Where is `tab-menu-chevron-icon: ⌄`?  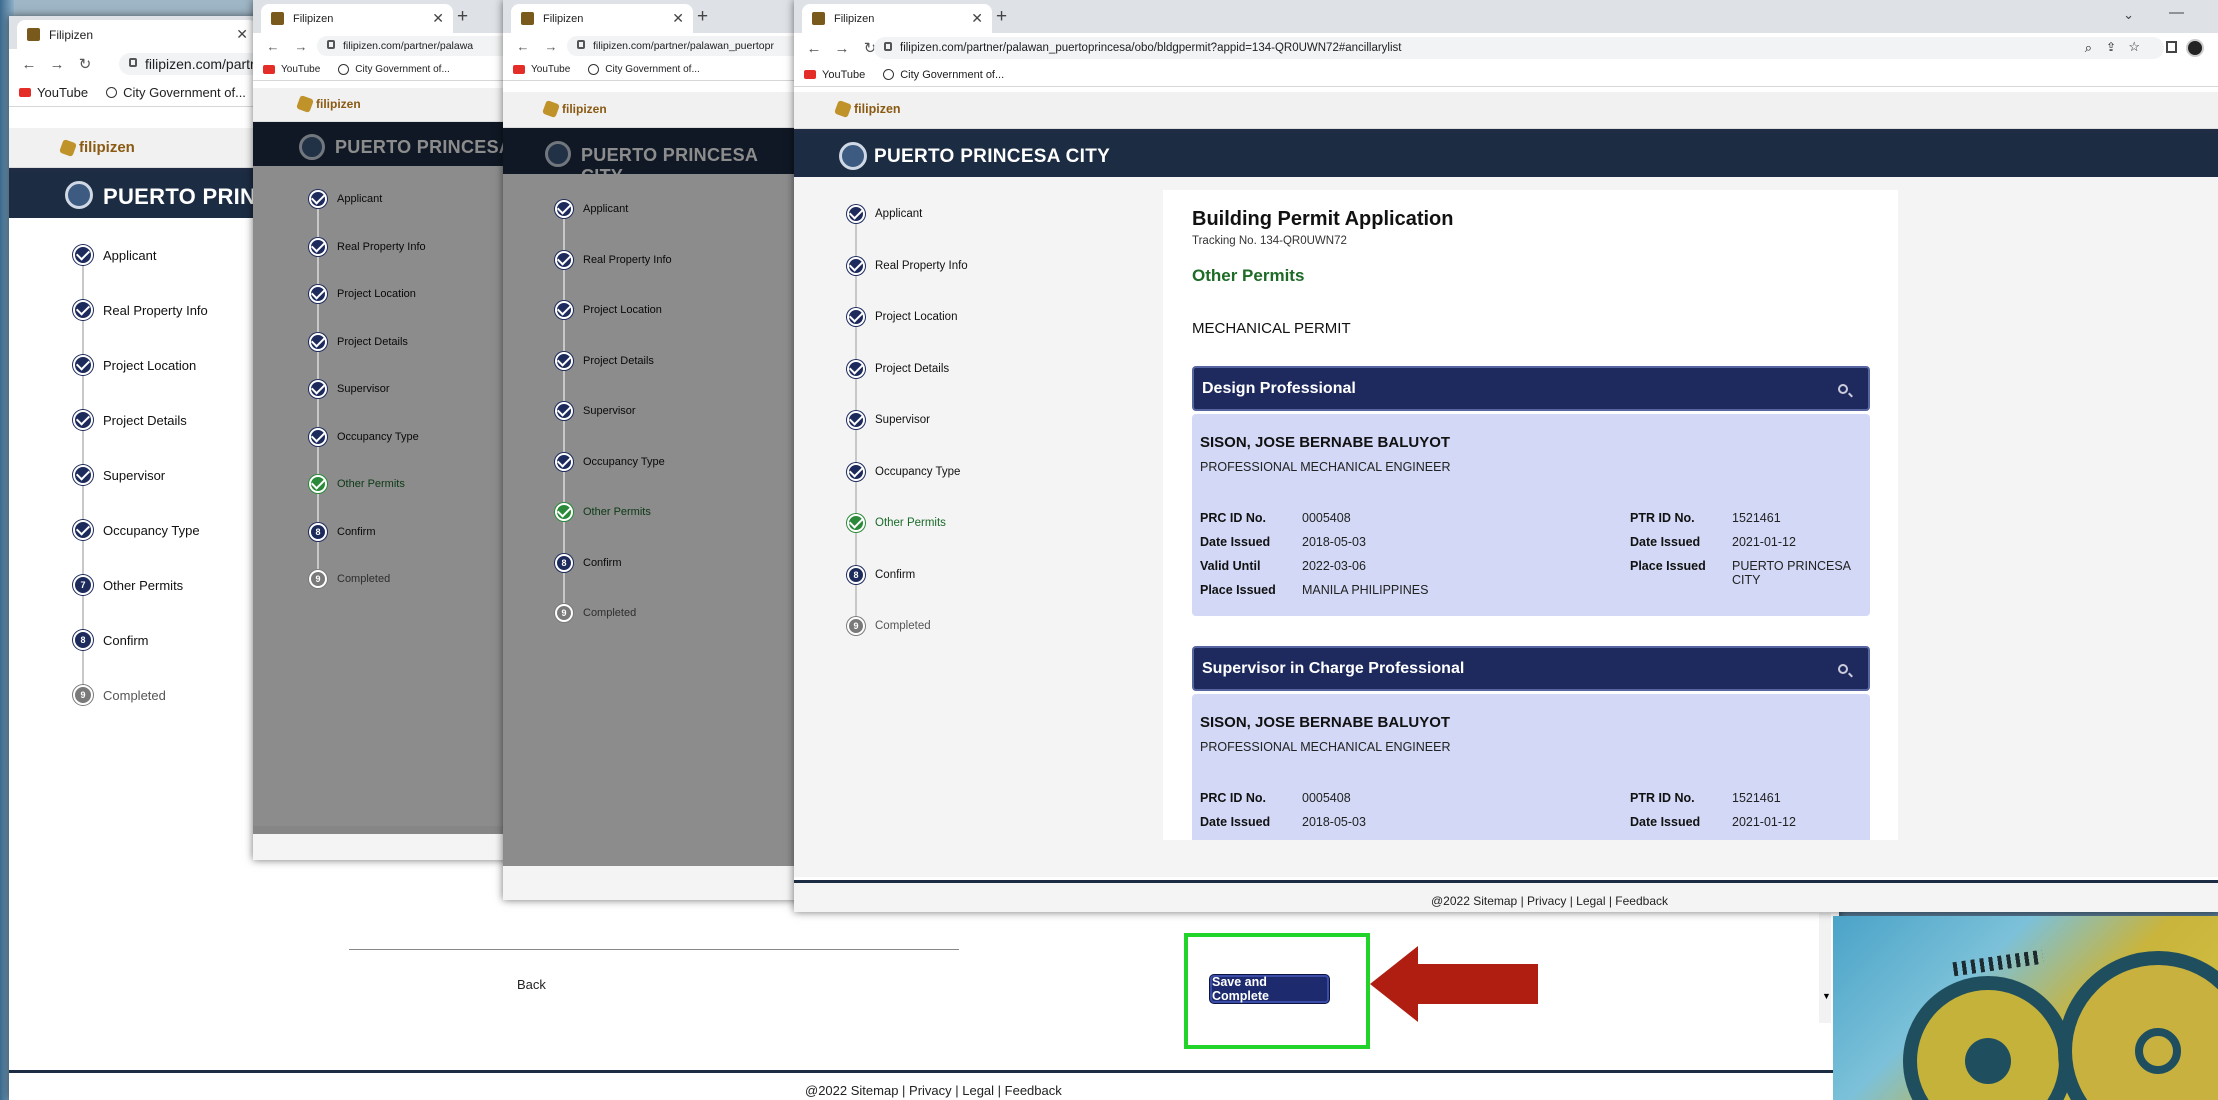 tab-menu-chevron-icon: ⌄ is located at coordinates (2128, 15).